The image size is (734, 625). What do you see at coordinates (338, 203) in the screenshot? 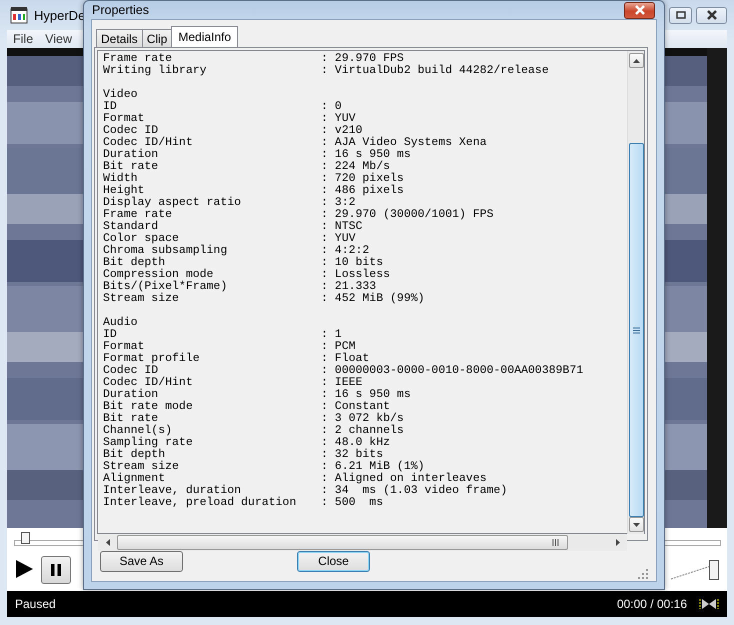
I see `info-value: : 3:2` at bounding box center [338, 203].